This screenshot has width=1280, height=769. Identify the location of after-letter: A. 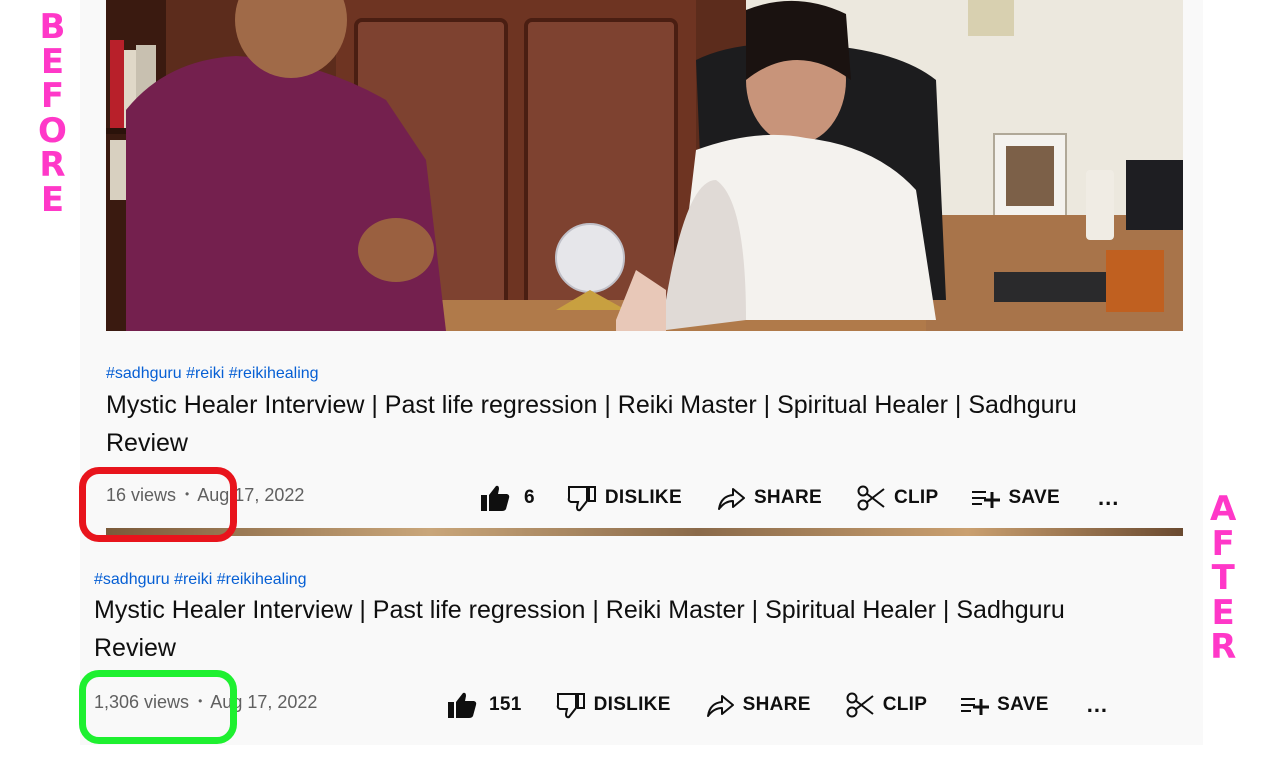
(1223, 509).